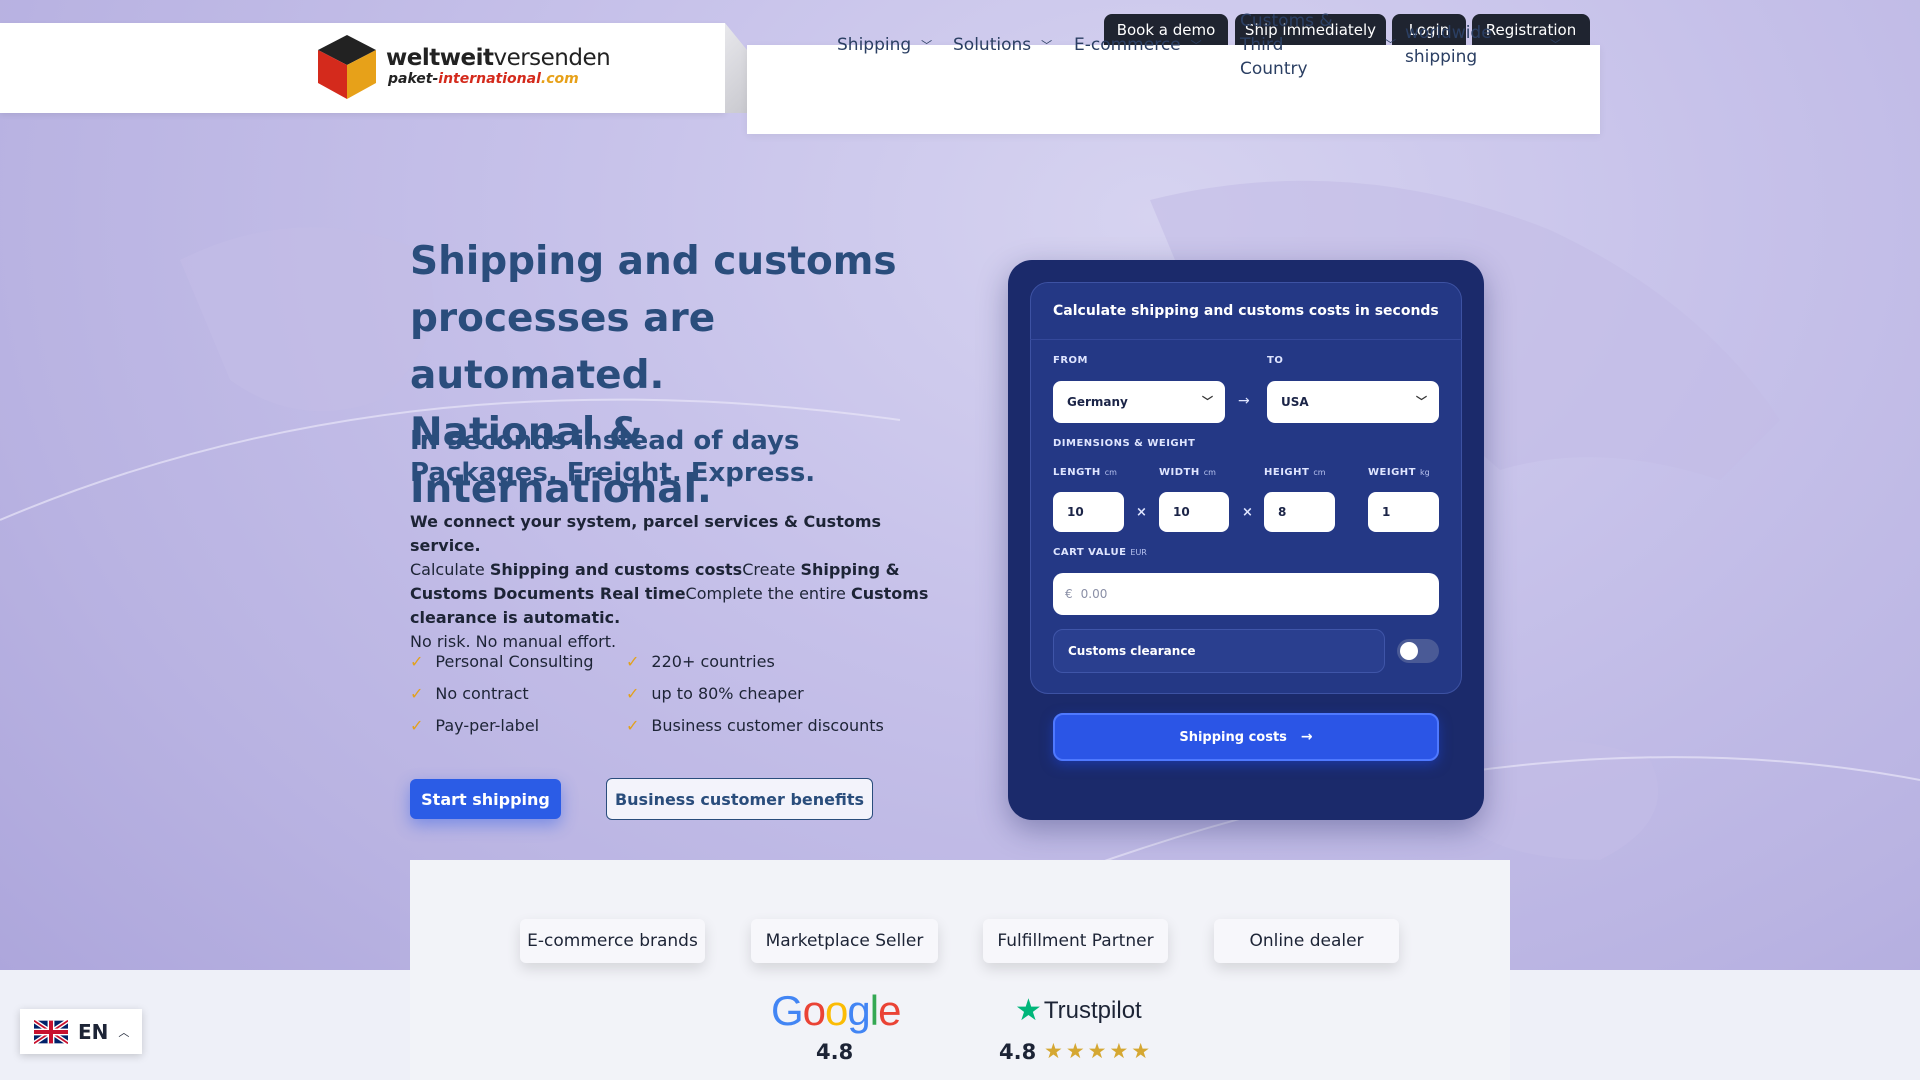 This screenshot has width=1920, height=1080. What do you see at coordinates (1403, 512) in the screenshot?
I see `weight-input: 1` at bounding box center [1403, 512].